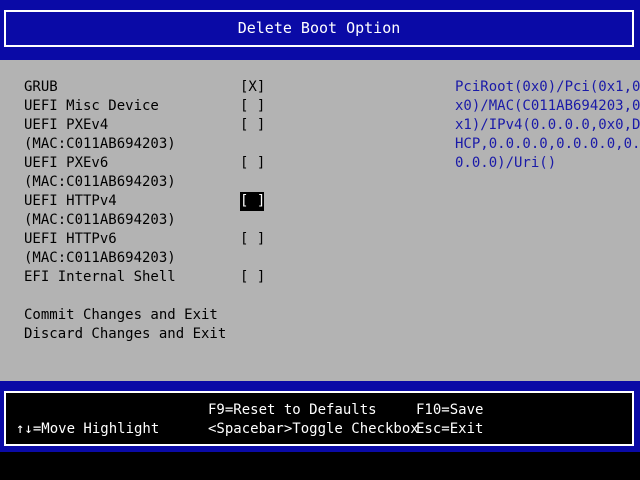 The width and height of the screenshot is (640, 480). What do you see at coordinates (450, 410) in the screenshot?
I see `save-hint: F10=Save` at bounding box center [450, 410].